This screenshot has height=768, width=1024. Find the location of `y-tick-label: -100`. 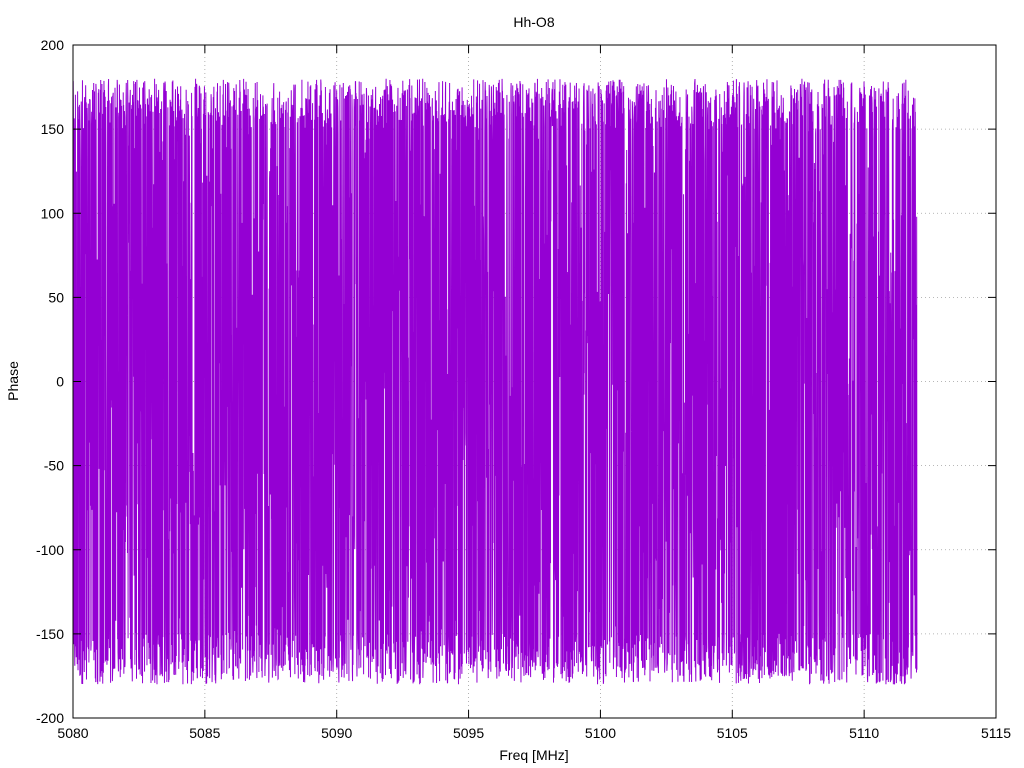

y-tick-label: -100 is located at coordinates (50, 550).